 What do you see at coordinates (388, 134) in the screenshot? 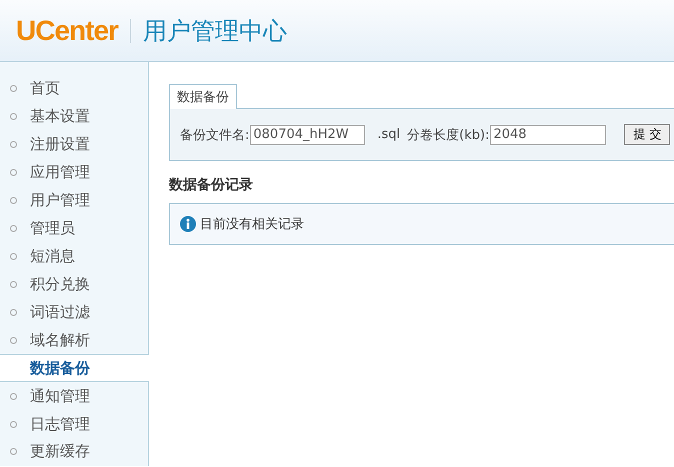
I see `extension-label: .sql` at bounding box center [388, 134].